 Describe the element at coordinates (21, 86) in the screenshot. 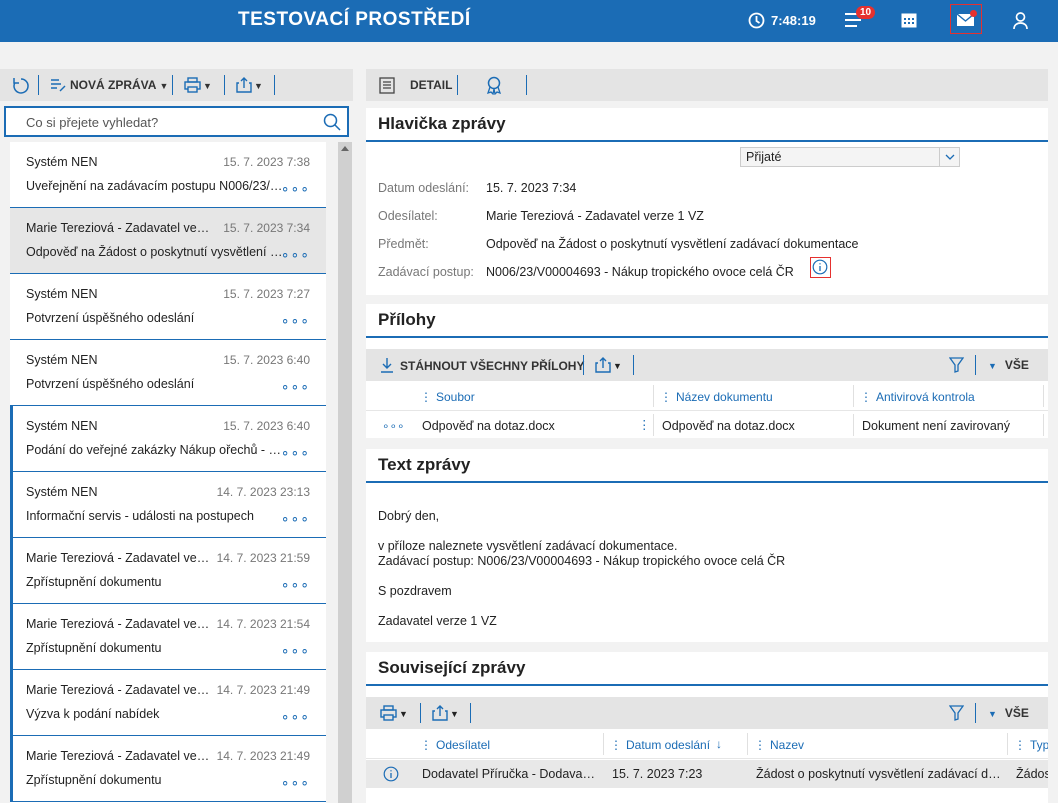

I see `refresh-icon` at that location.